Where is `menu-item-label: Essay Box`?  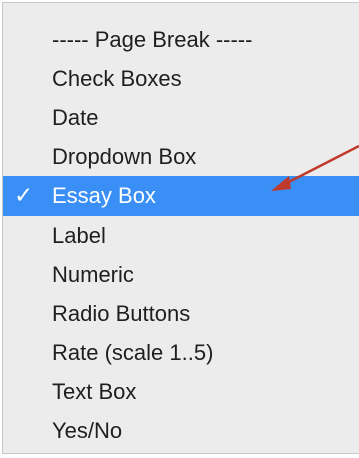 menu-item-label: Essay Box is located at coordinates (104, 195).